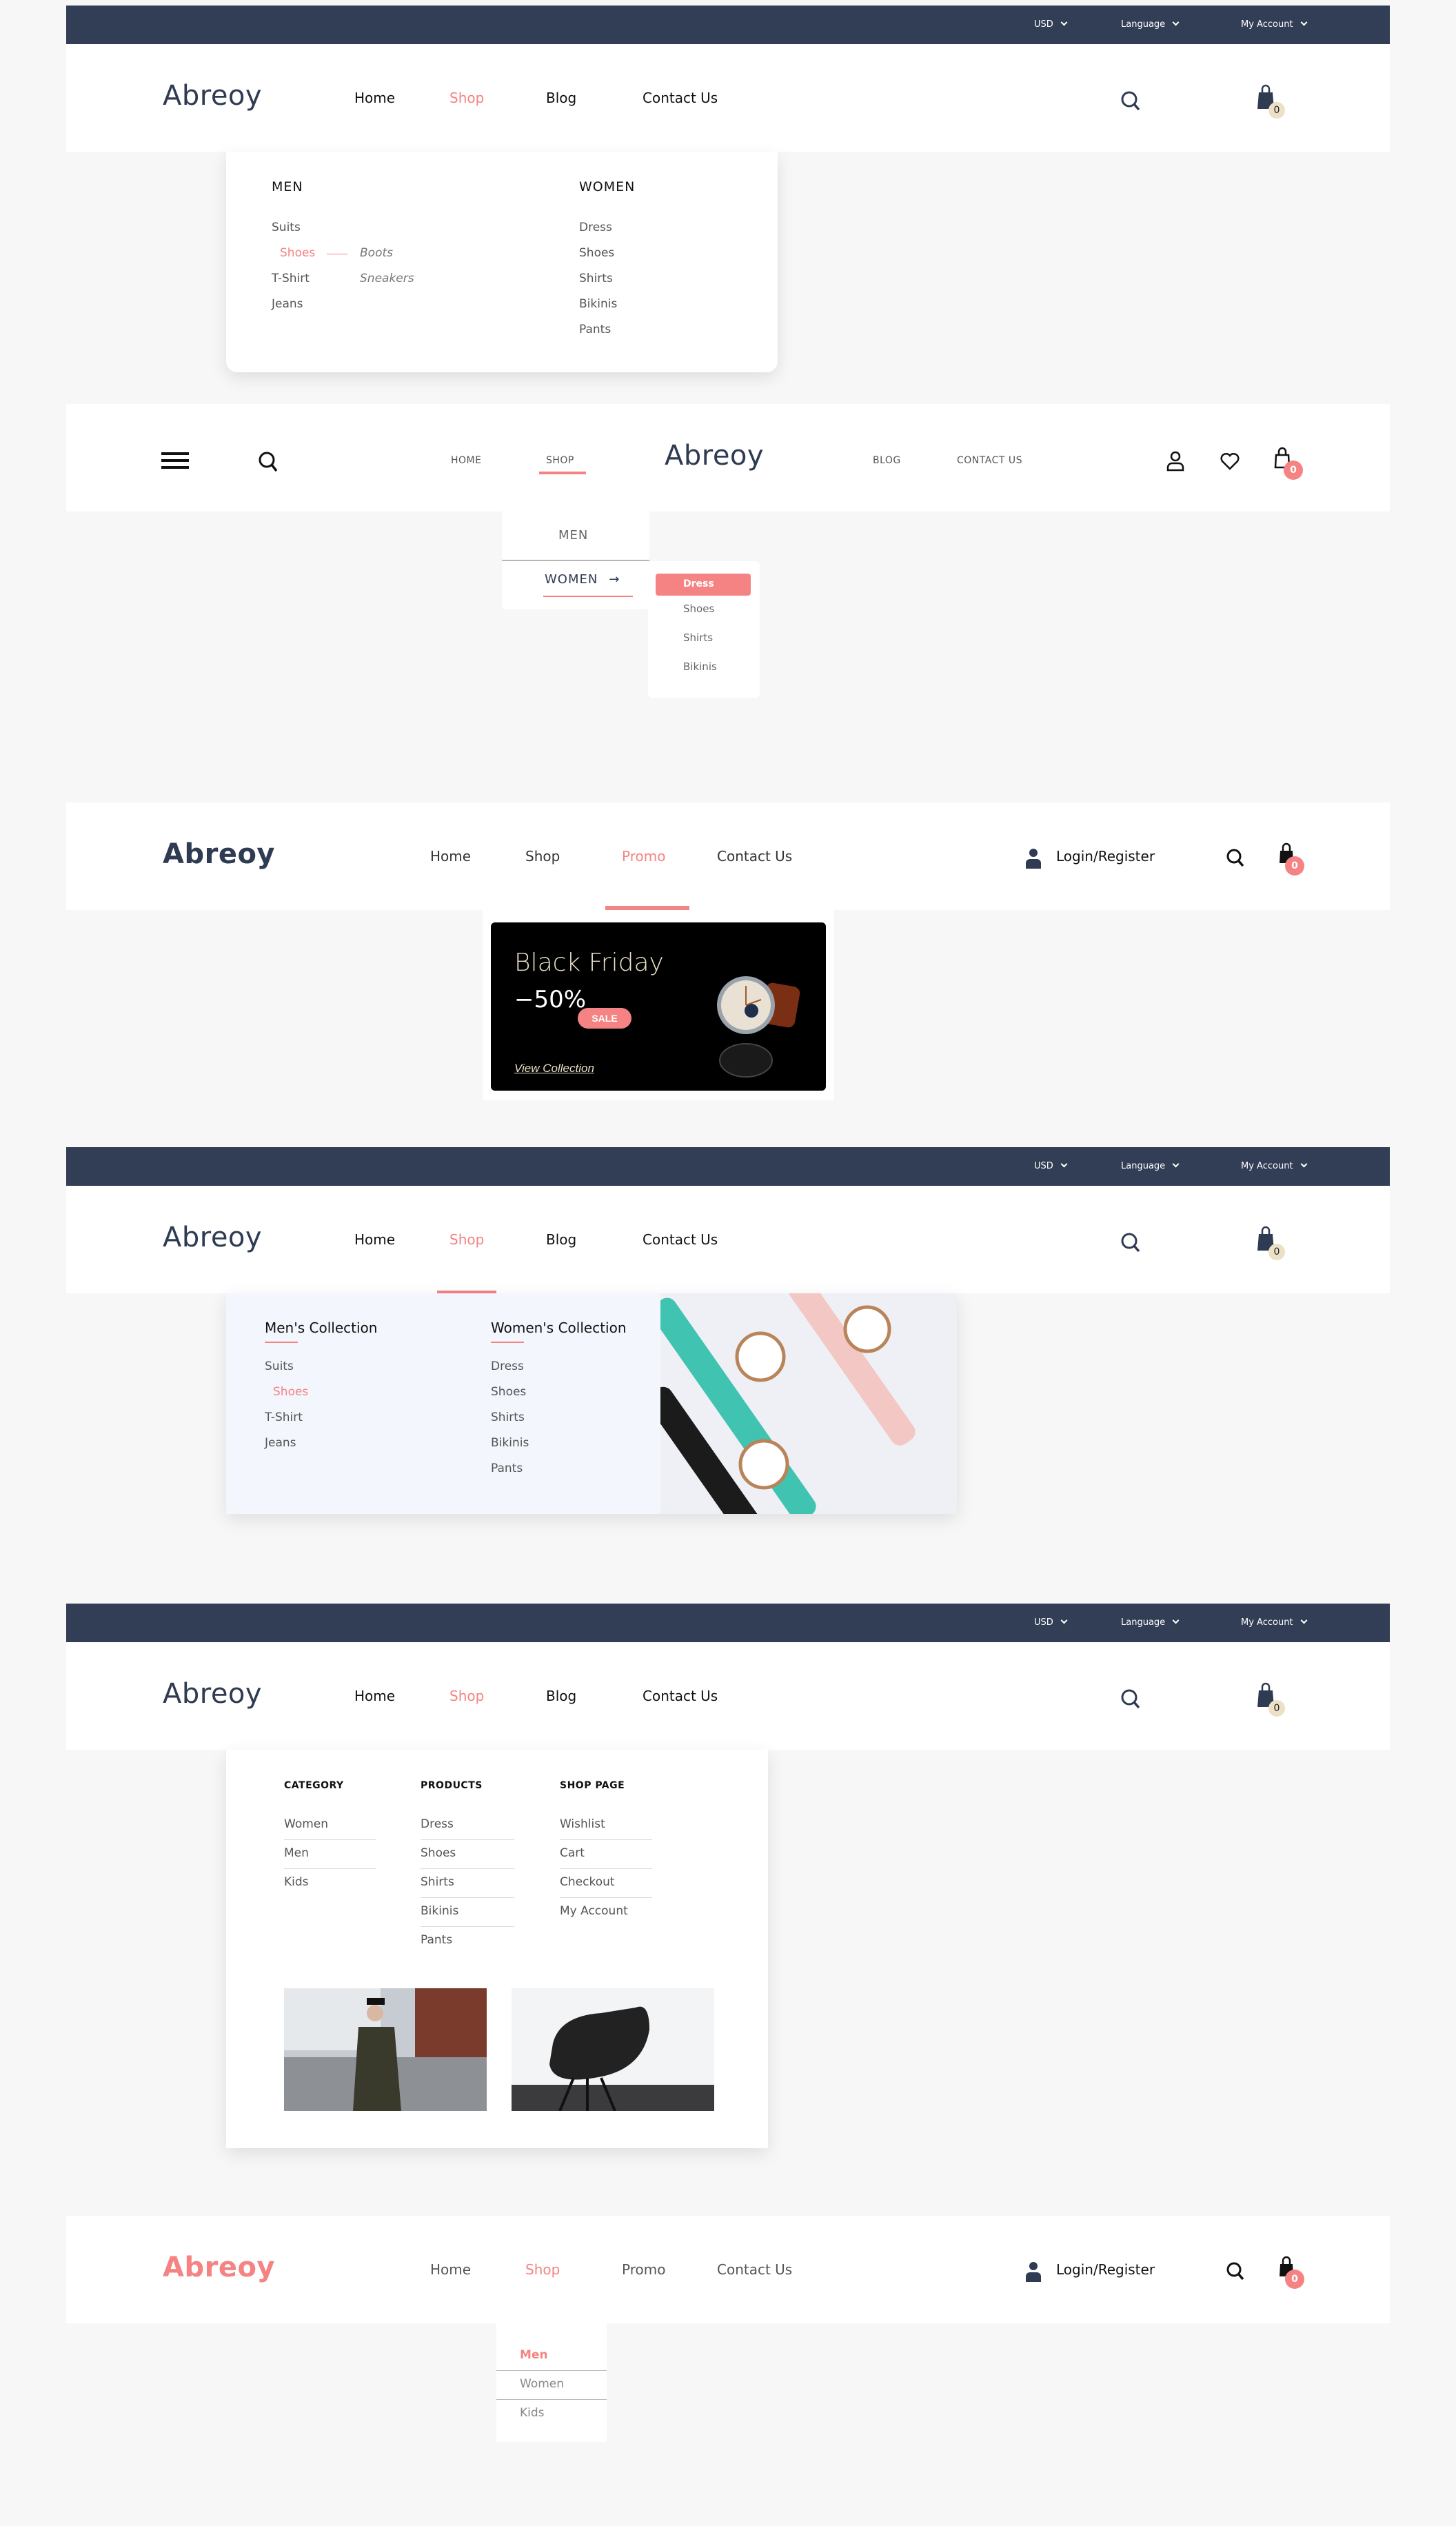 Image resolution: width=1456 pixels, height=2526 pixels. What do you see at coordinates (703, 585) in the screenshot?
I see `submenu-item-dress: Dress` at bounding box center [703, 585].